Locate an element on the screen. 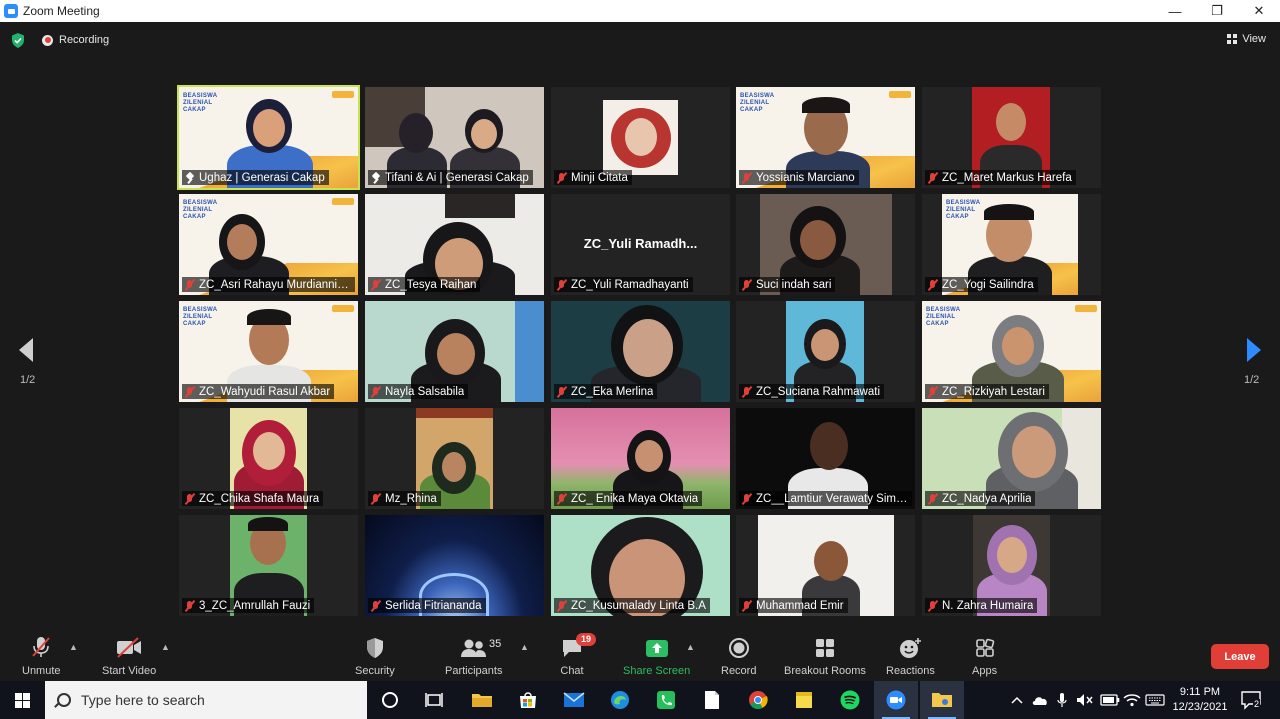  taskbar-whatsapp is located at coordinates (666, 700).